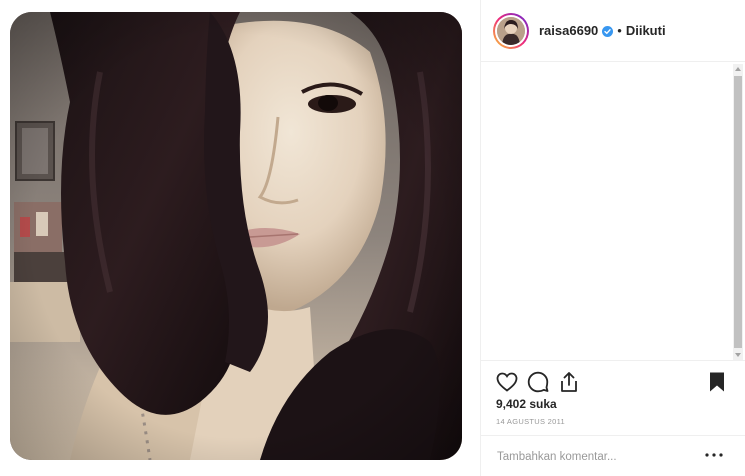 This screenshot has height=476, width=745. What do you see at coordinates (597, 457) in the screenshot?
I see `comment-input` at bounding box center [597, 457].